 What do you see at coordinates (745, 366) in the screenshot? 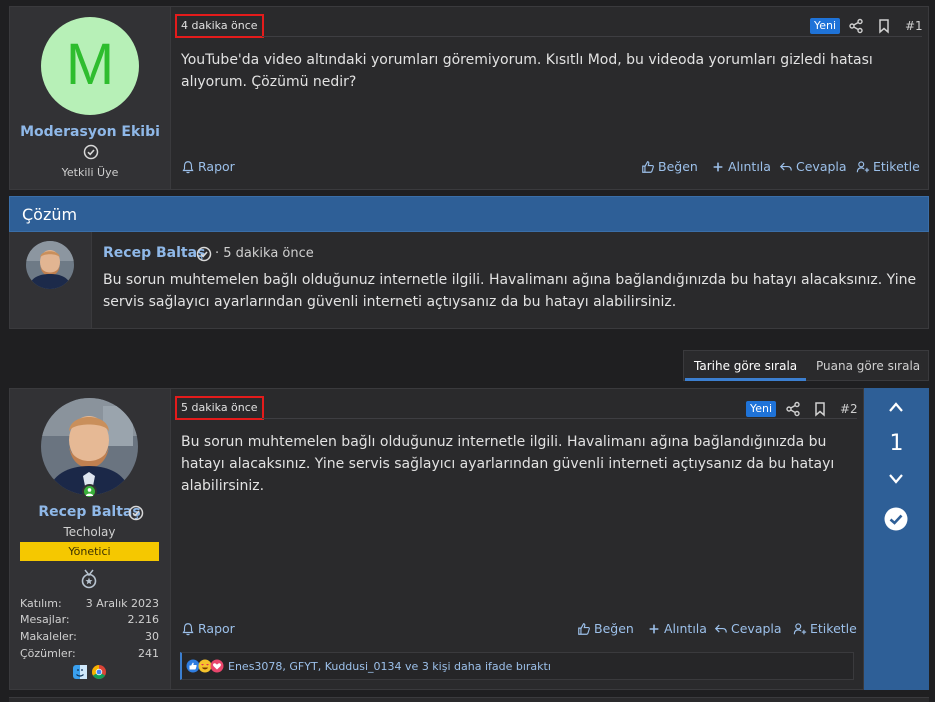
I see `tab-sort-by-date: Tarihe göre sırala` at bounding box center [745, 366].